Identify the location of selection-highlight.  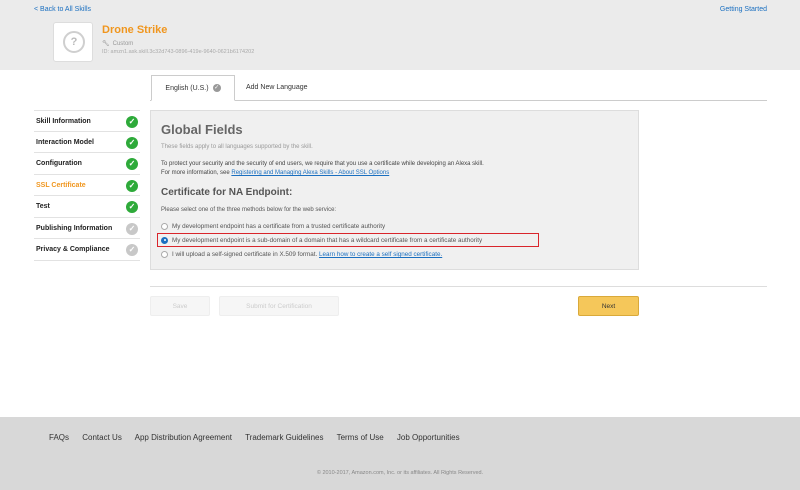
(348, 240).